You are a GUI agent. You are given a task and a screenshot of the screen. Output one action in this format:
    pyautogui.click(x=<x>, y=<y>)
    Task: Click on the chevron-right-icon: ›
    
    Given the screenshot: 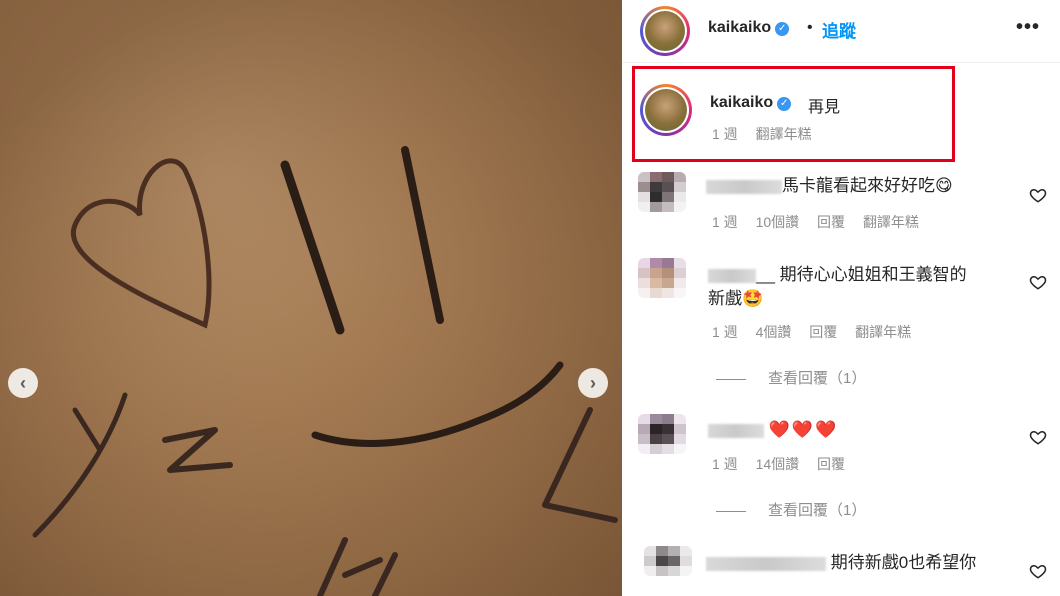 What is the action you would take?
    pyautogui.click(x=593, y=382)
    